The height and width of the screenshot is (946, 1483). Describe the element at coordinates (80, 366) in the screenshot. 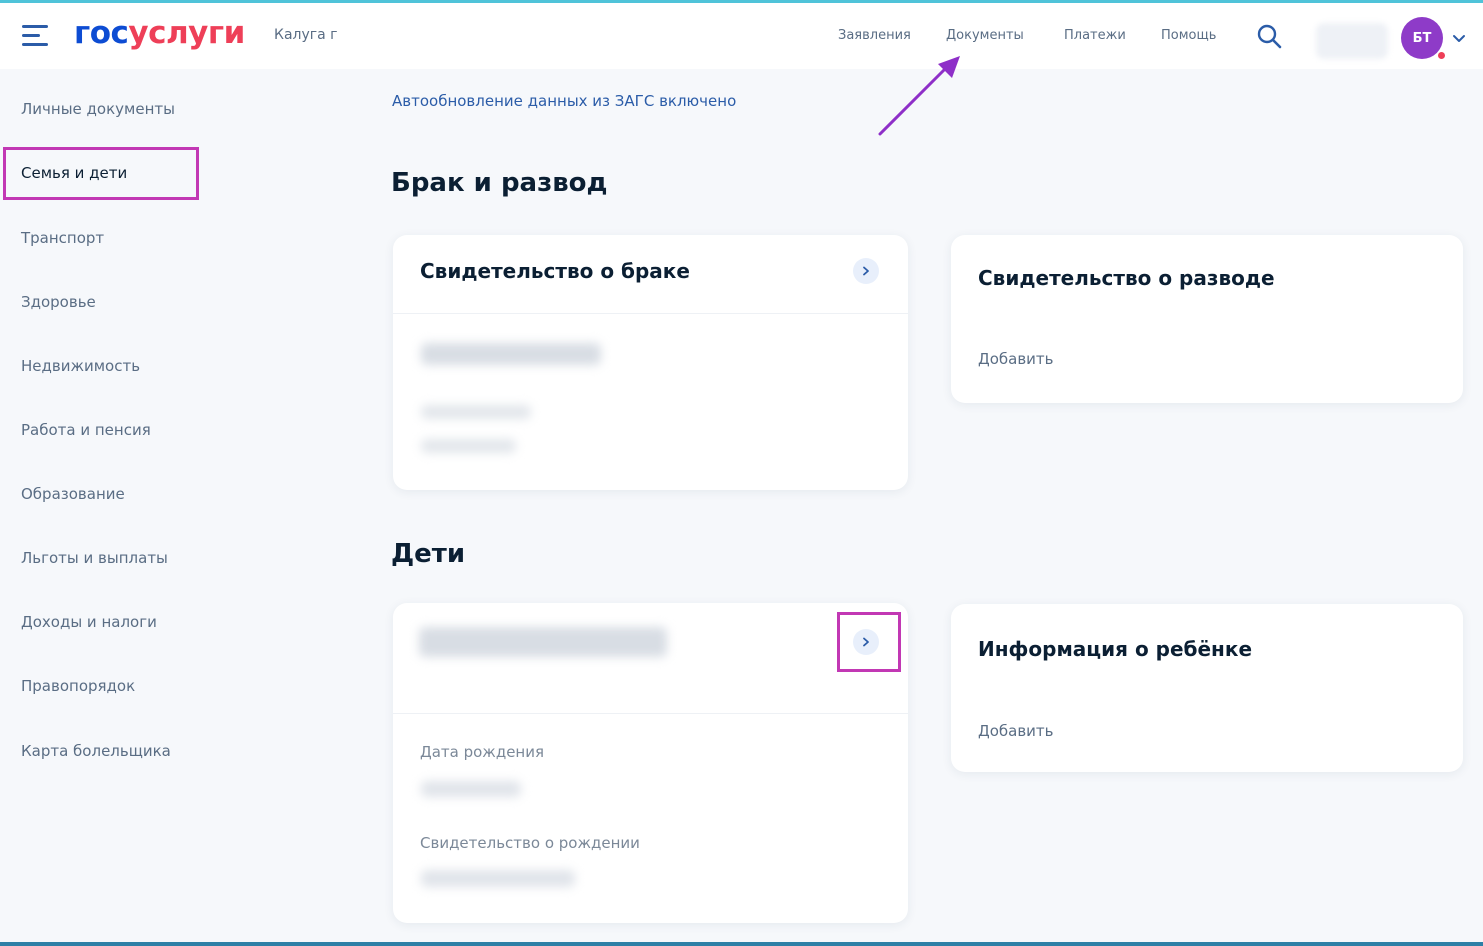

I see `sidebar-item-real-estate: Недвижимость` at that location.